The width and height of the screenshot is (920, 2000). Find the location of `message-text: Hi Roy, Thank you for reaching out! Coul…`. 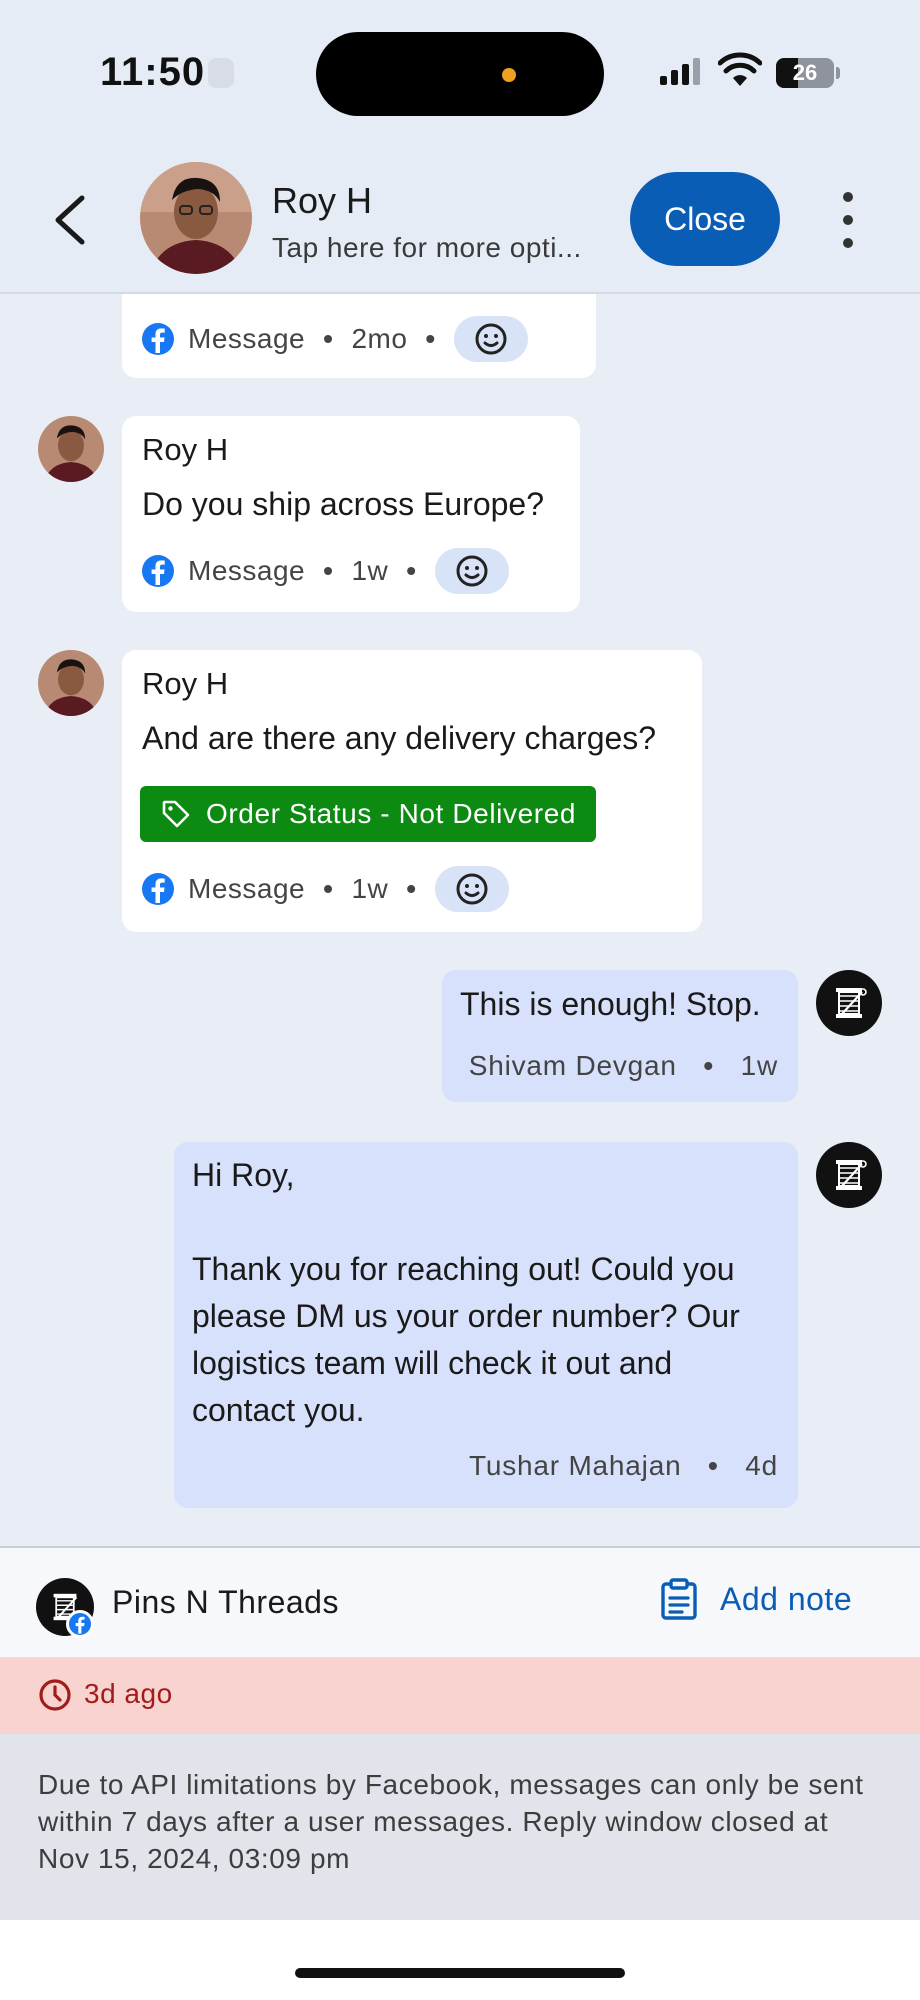

message-text: Hi Roy, Thank you for reaching out! Coul… is located at coordinates (466, 1293).